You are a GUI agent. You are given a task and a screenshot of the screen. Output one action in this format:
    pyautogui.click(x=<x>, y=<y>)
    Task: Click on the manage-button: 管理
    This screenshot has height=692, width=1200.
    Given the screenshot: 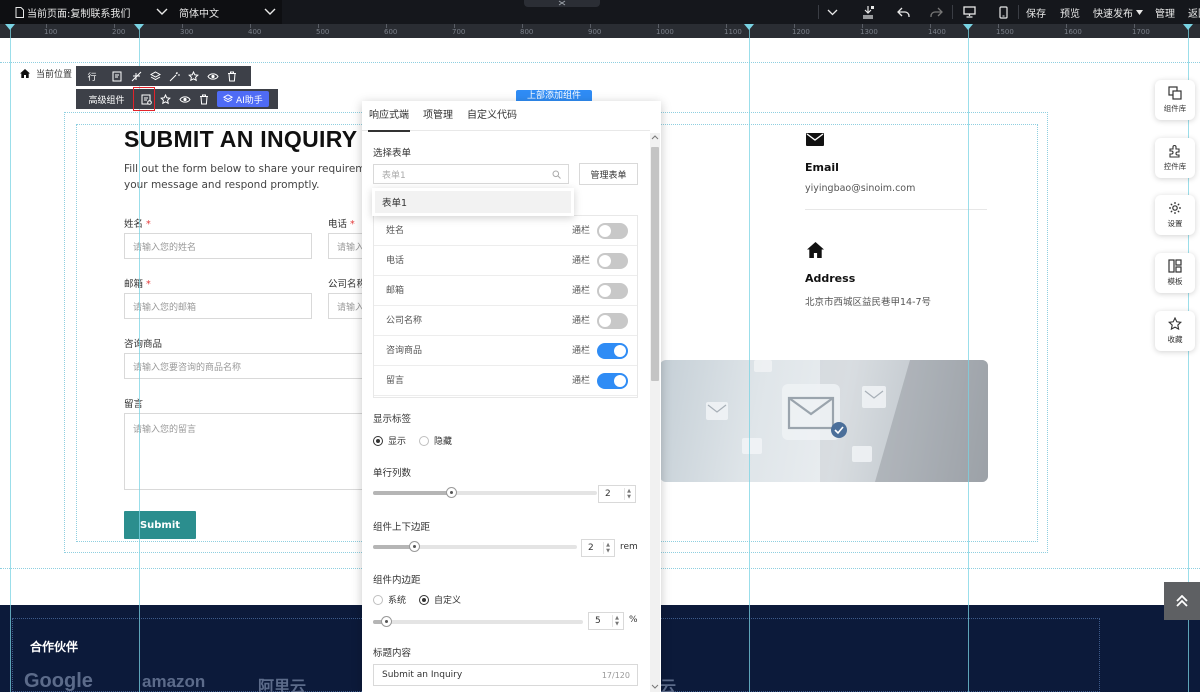 What is the action you would take?
    pyautogui.click(x=1165, y=12)
    